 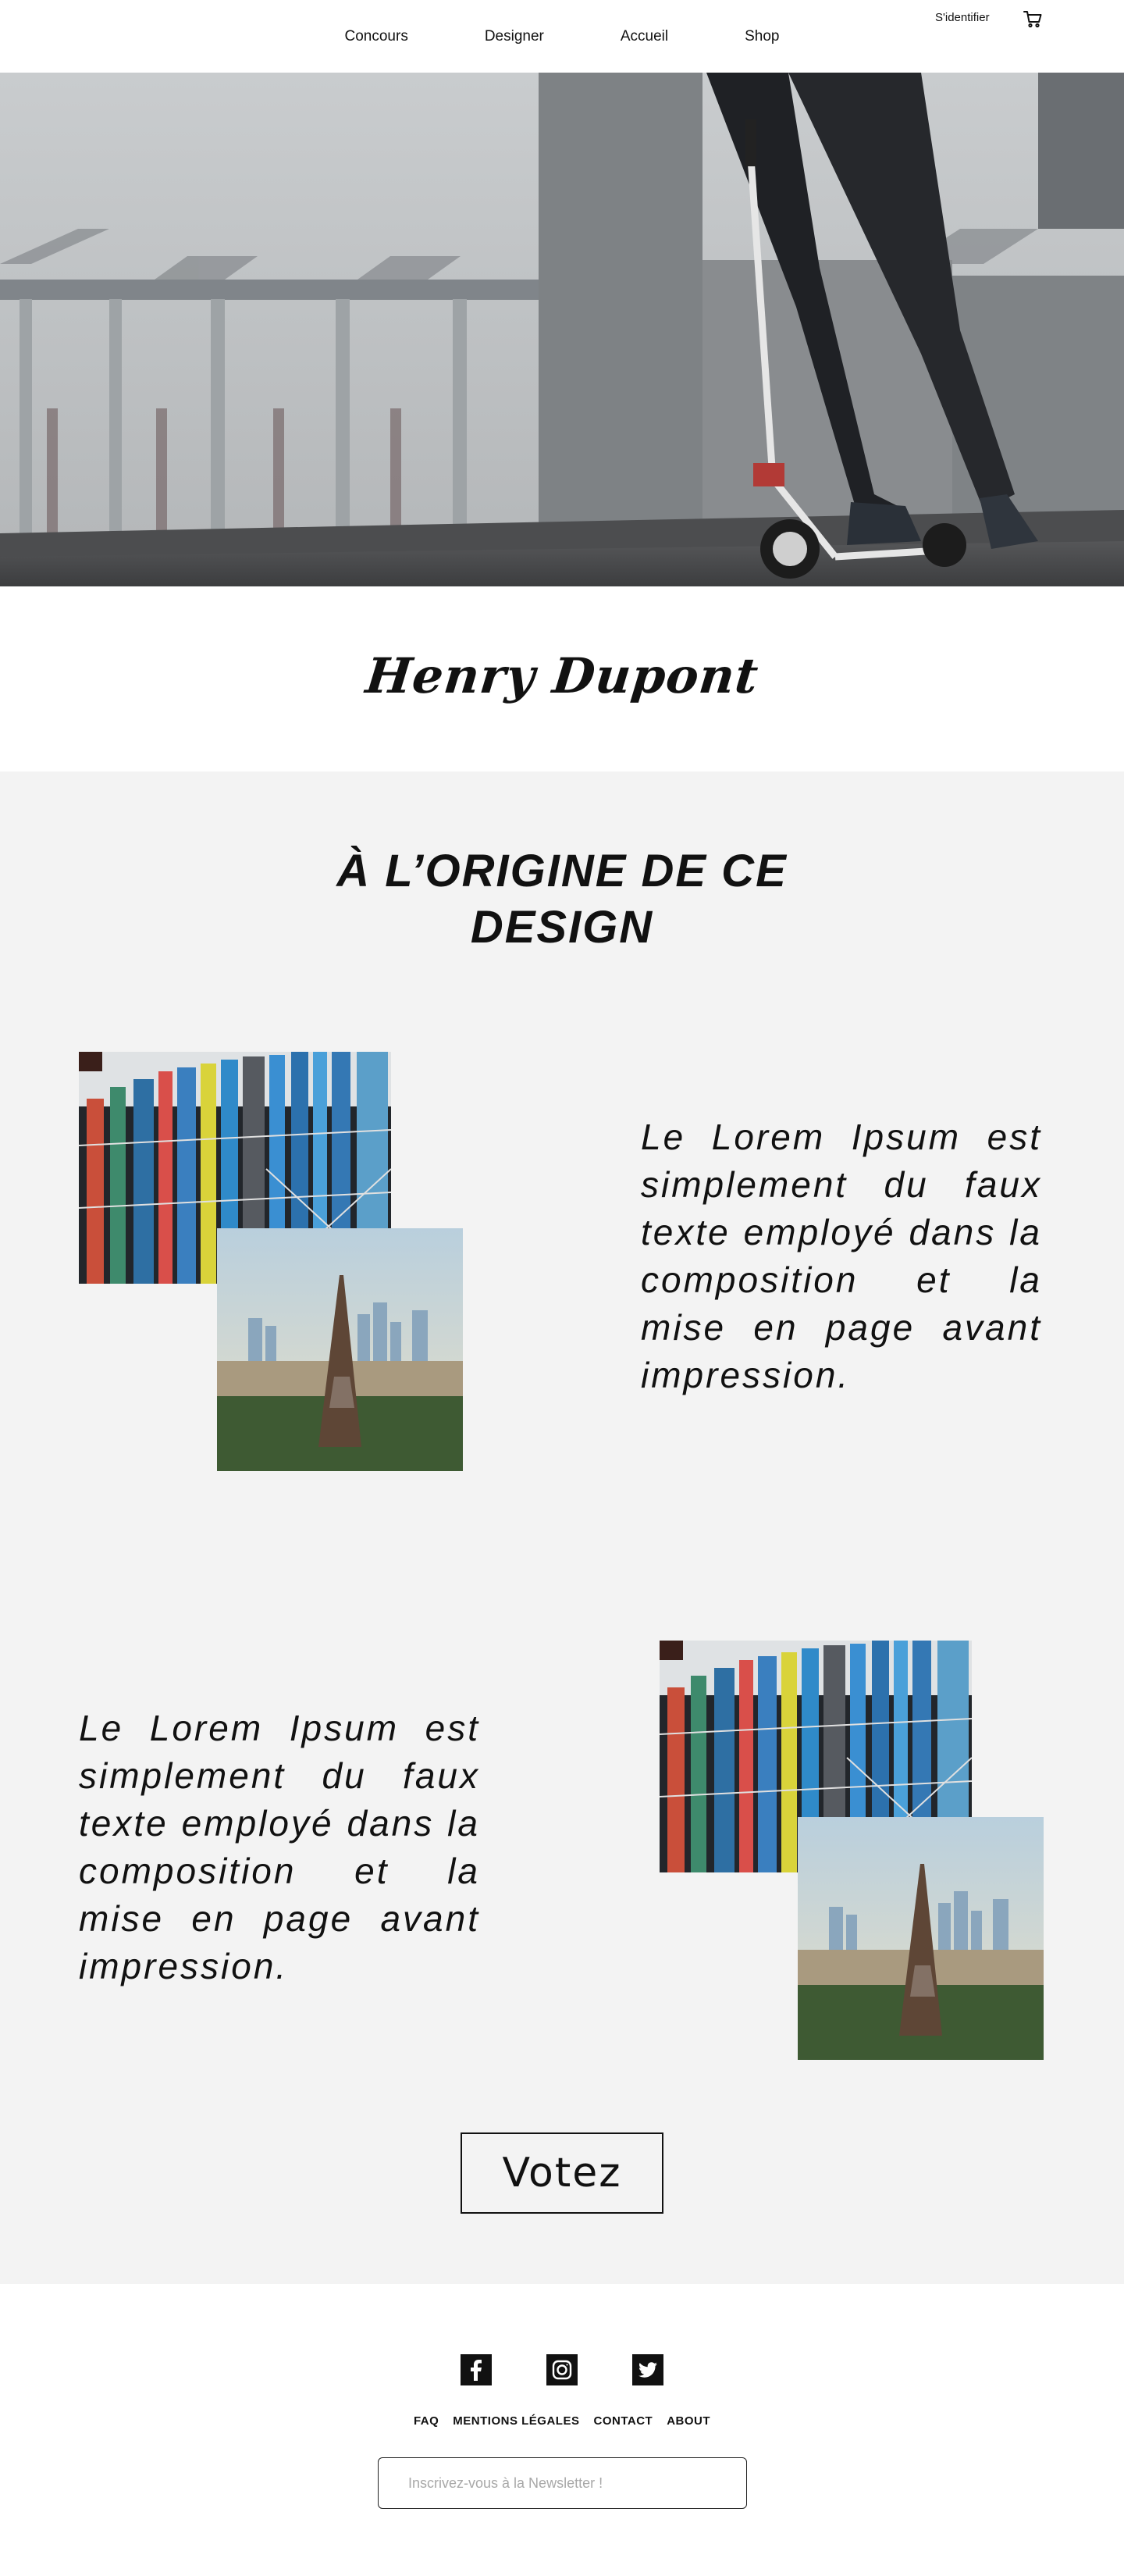 I want to click on footer-link-about: ABOUT, so click(x=688, y=2421).